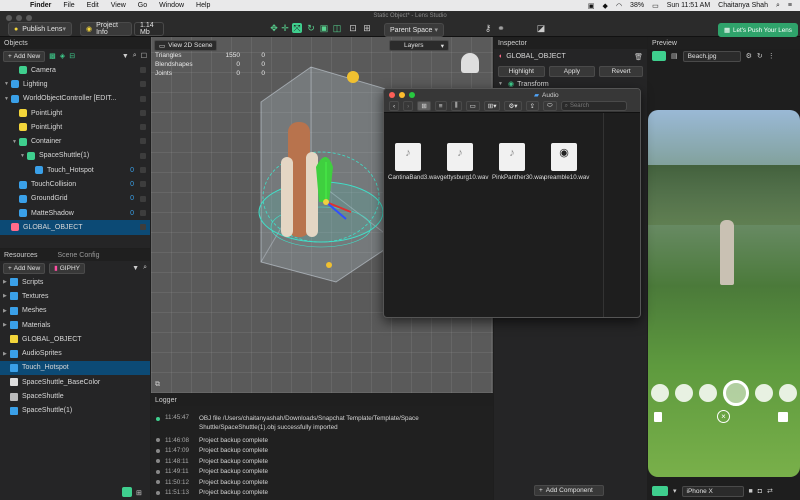 This screenshot has width=800, height=500. What do you see at coordinates (569, 490) in the screenshot?
I see `add-component-button: + Add Component` at bounding box center [569, 490].